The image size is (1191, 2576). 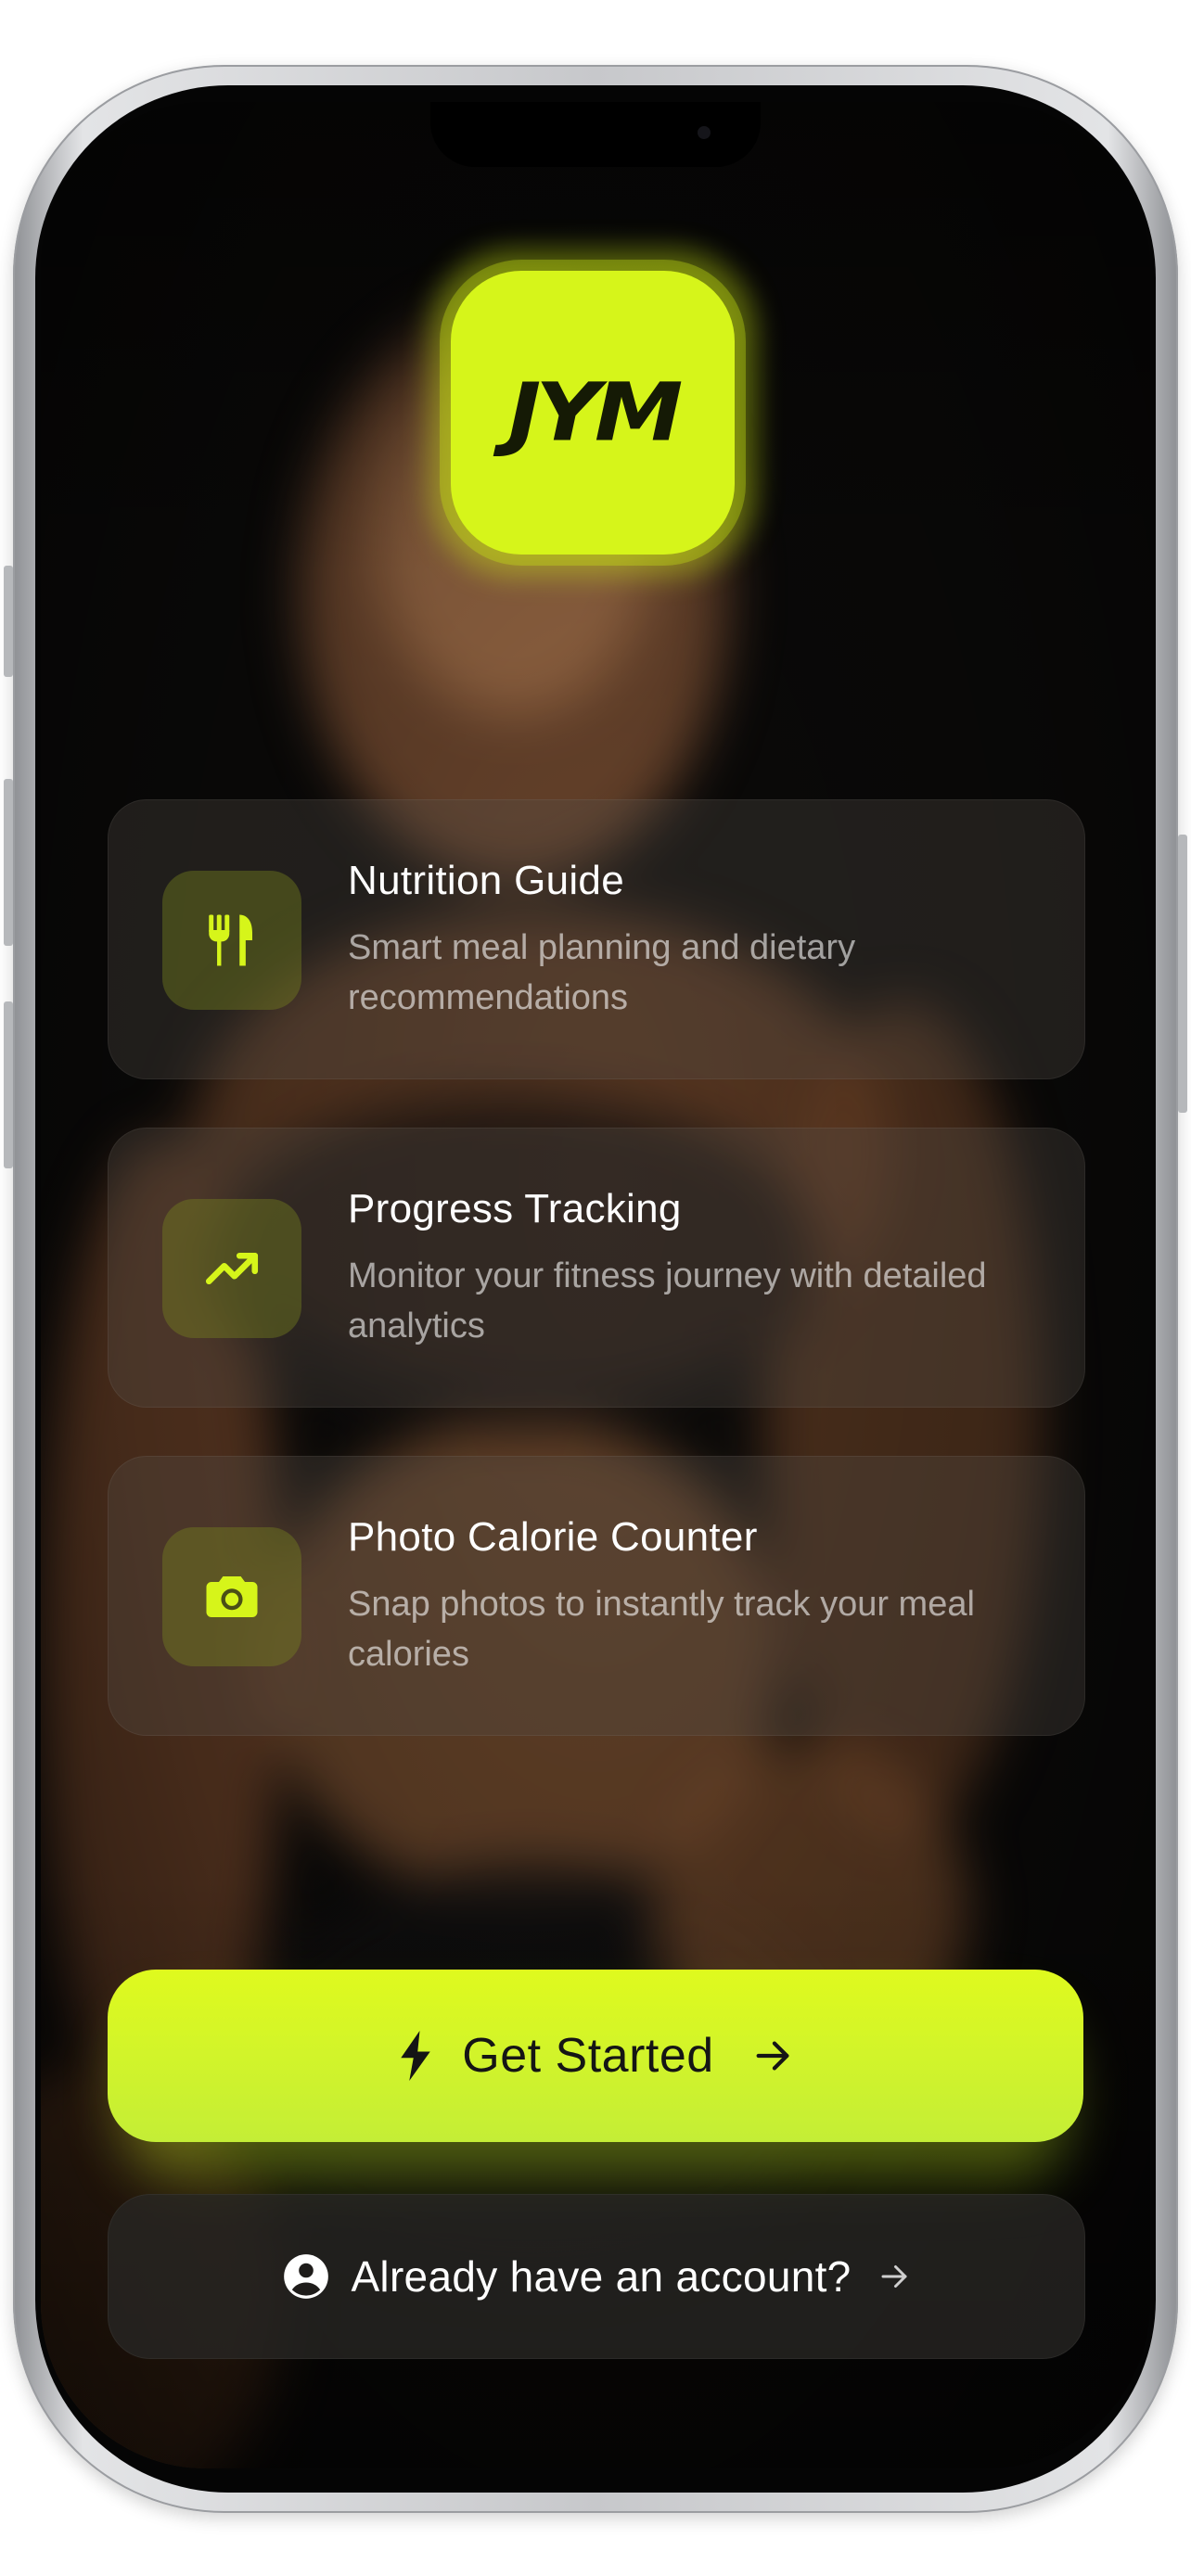 What do you see at coordinates (595, 134) in the screenshot?
I see `dynamic-island` at bounding box center [595, 134].